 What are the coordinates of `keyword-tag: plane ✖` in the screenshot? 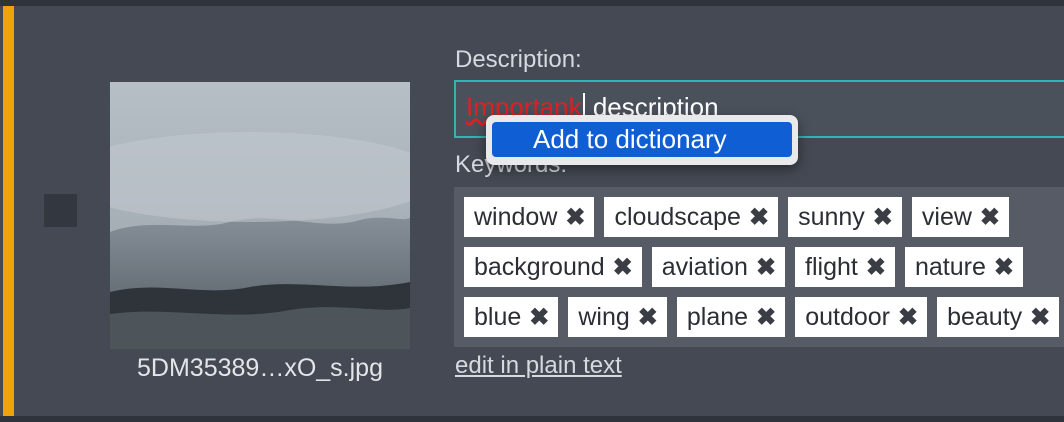 It's located at (731, 317).